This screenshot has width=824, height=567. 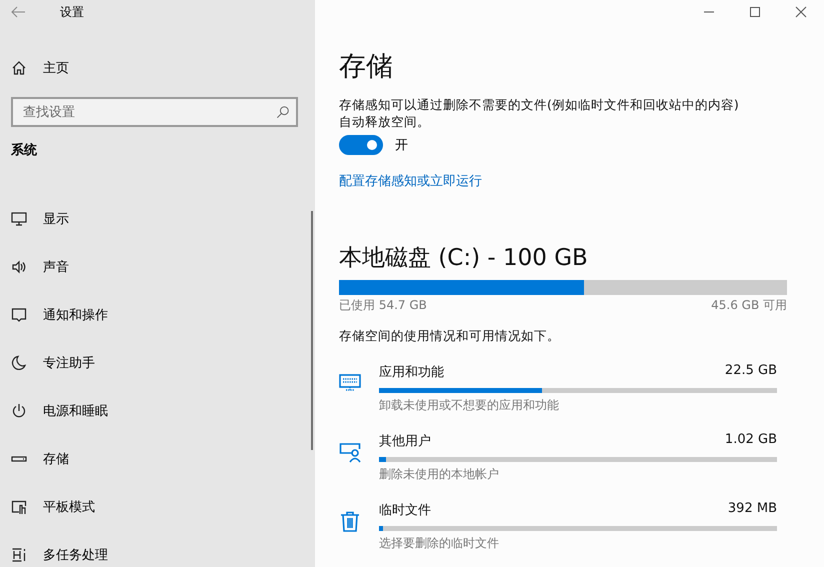 I want to click on monitor-icon, so click(x=19, y=219).